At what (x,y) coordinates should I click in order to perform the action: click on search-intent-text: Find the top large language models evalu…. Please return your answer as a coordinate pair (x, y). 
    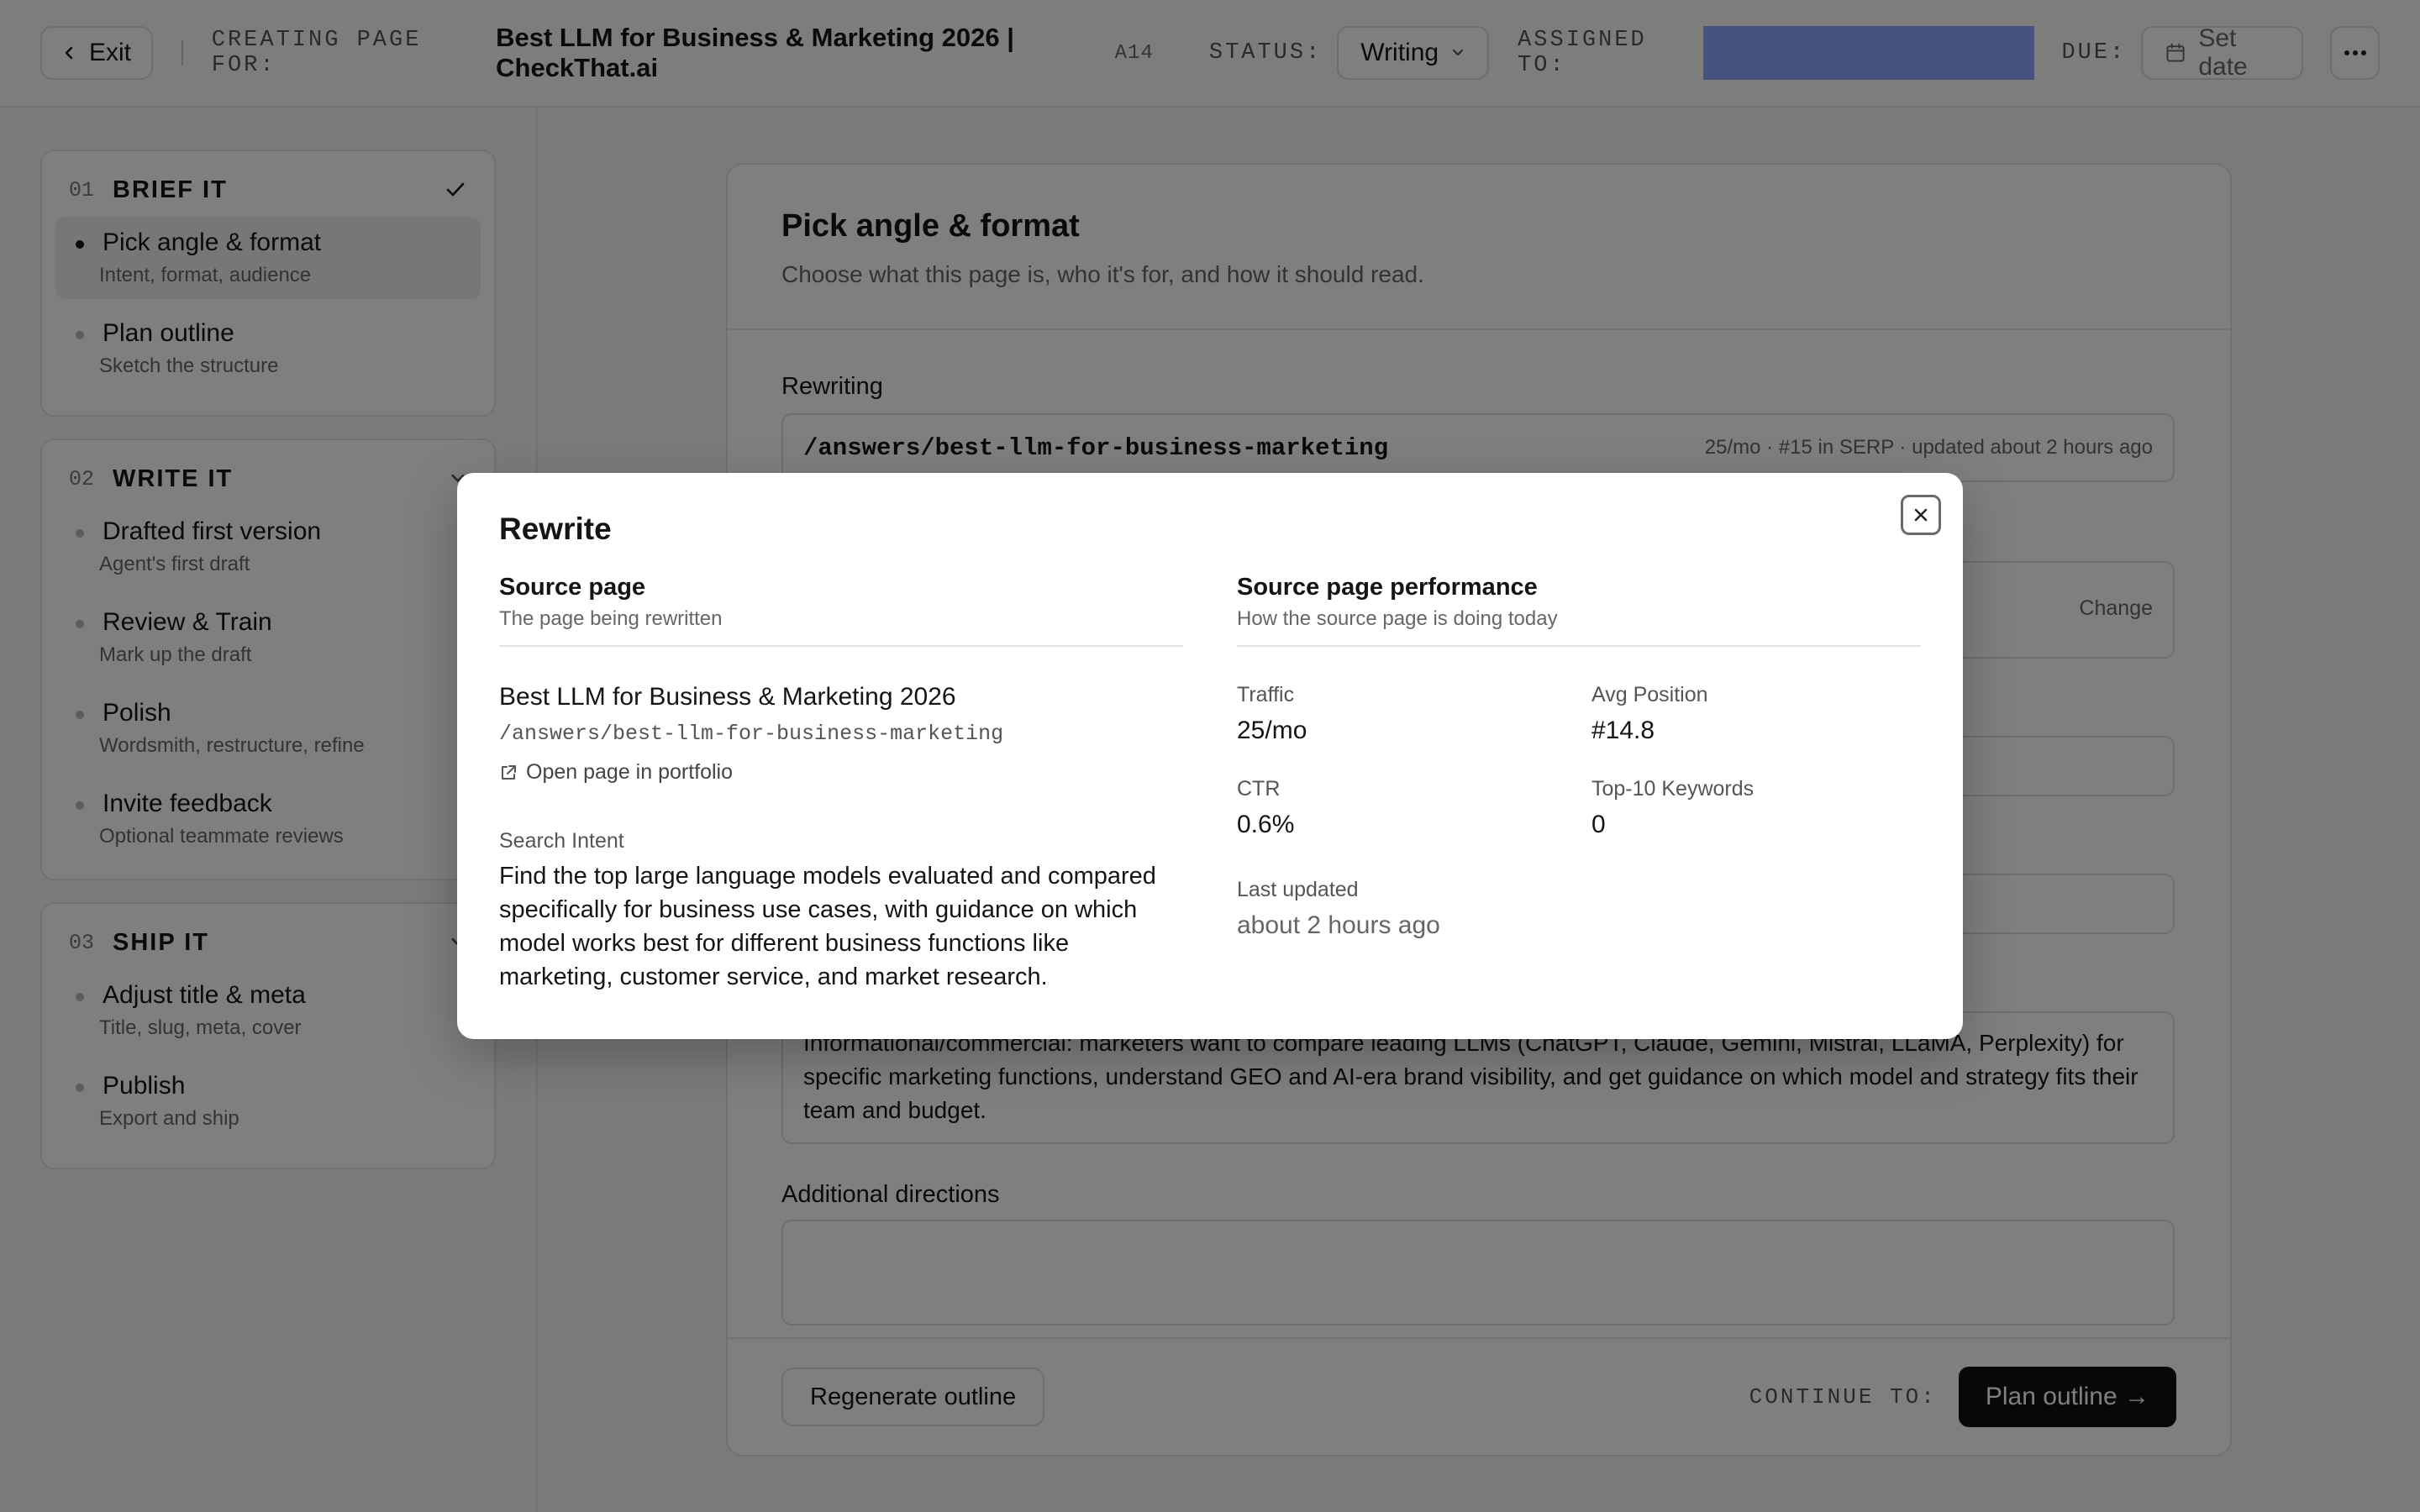
    Looking at the image, I should click on (827, 926).